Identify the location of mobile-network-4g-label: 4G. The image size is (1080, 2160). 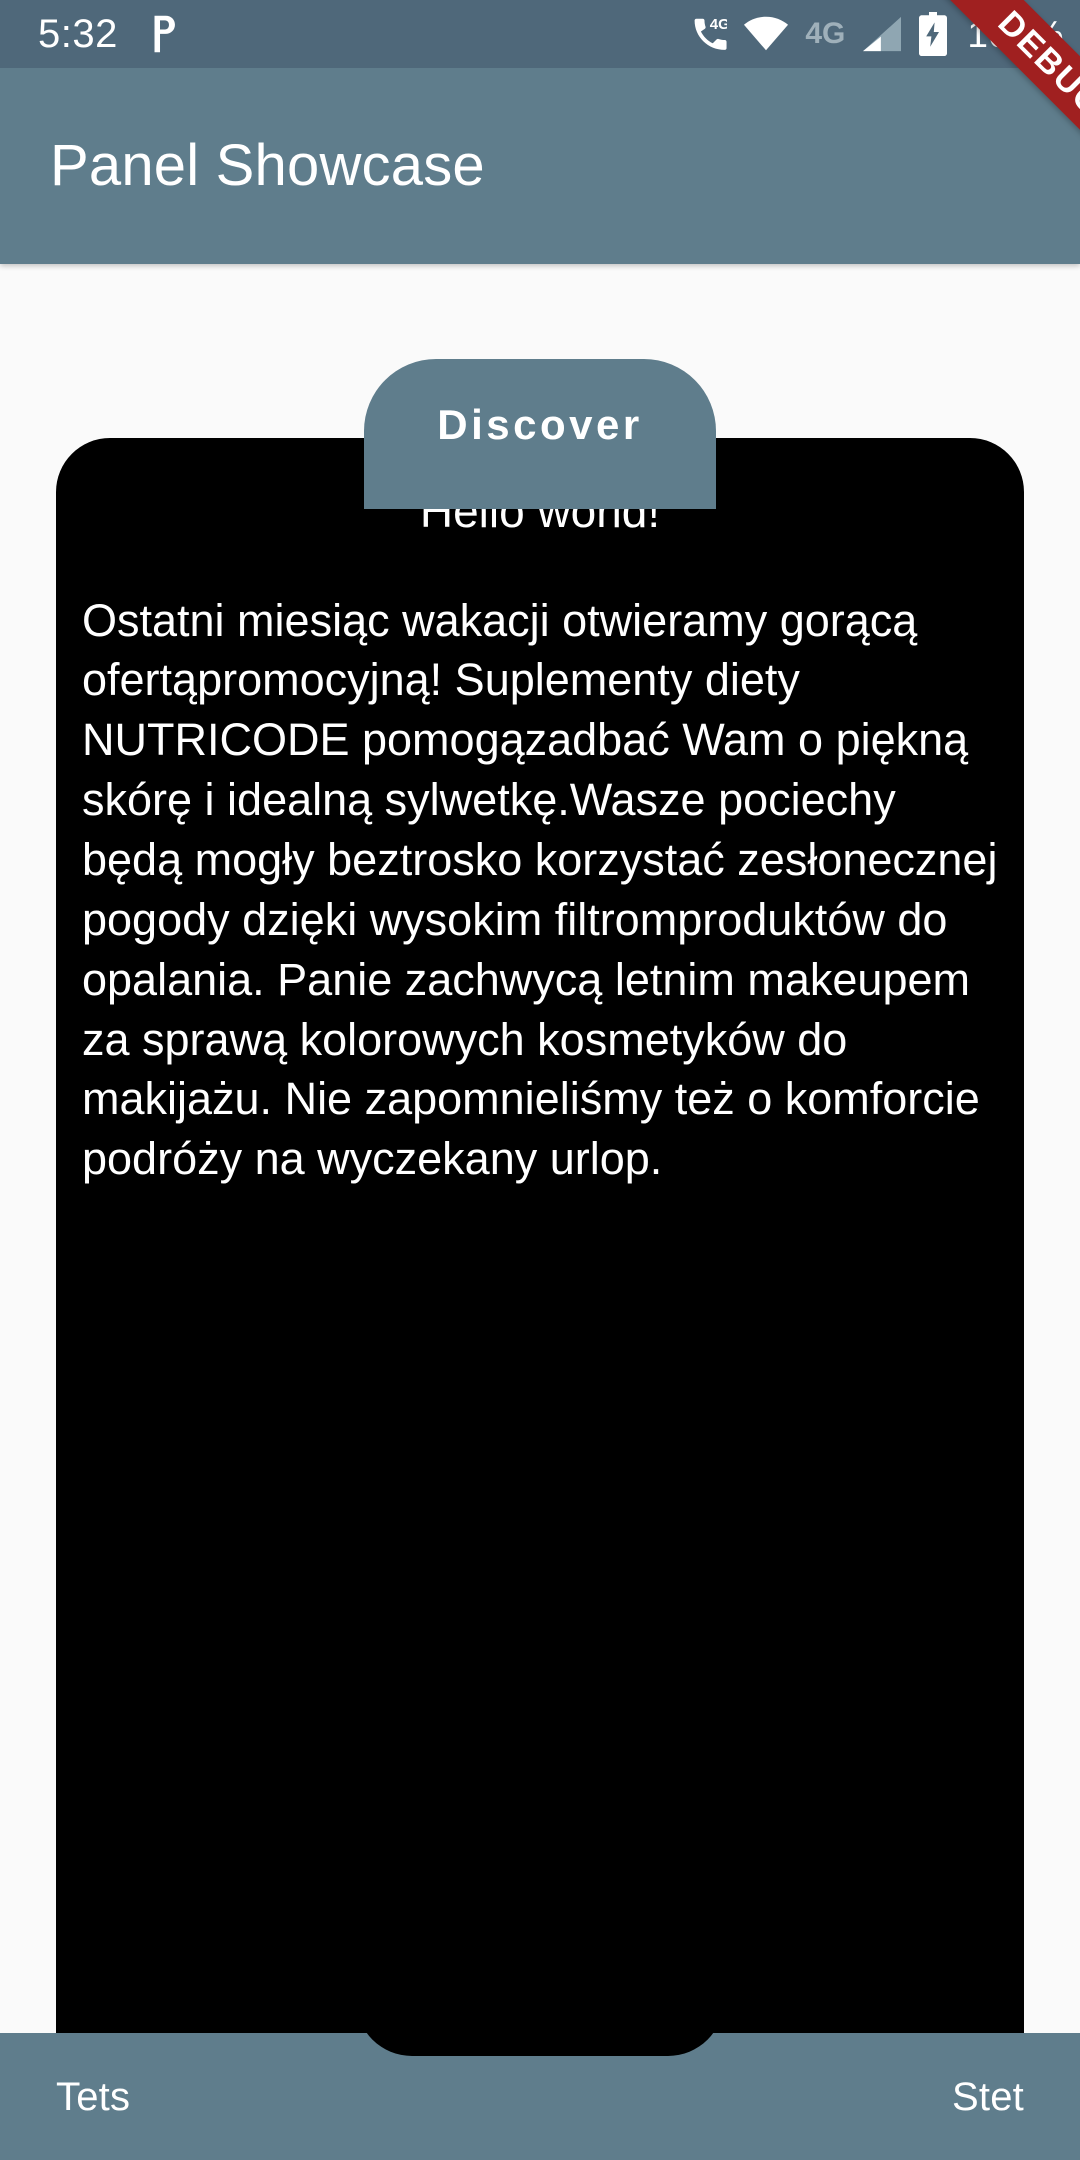
(825, 33).